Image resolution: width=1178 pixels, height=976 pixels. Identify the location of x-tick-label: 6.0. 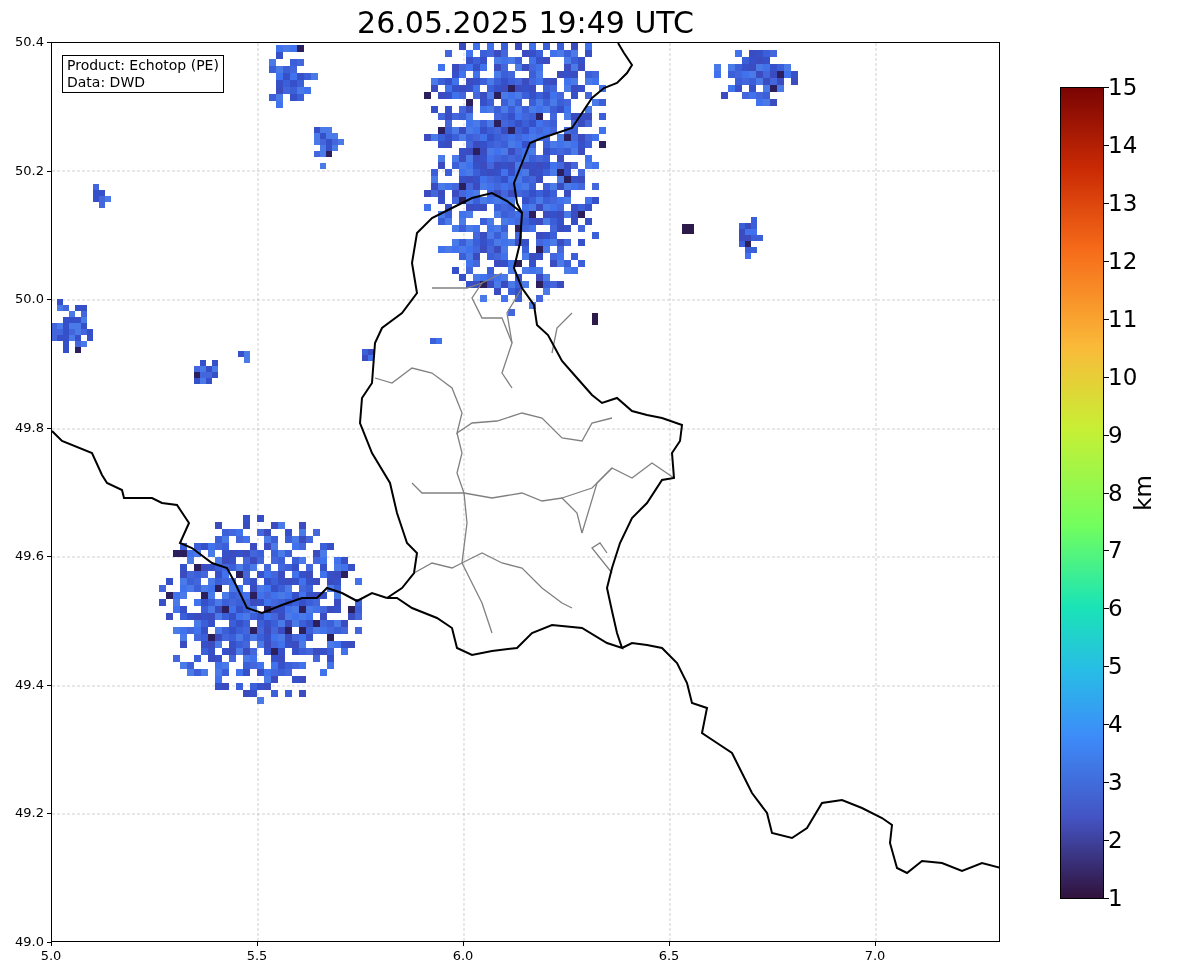
(463, 956).